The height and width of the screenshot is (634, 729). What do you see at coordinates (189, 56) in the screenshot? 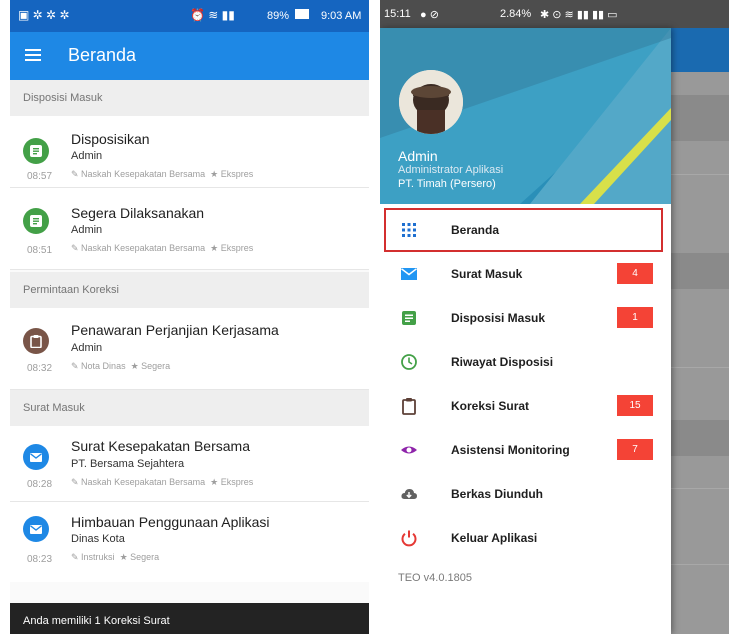
I see `app-bar: Beranda` at bounding box center [189, 56].